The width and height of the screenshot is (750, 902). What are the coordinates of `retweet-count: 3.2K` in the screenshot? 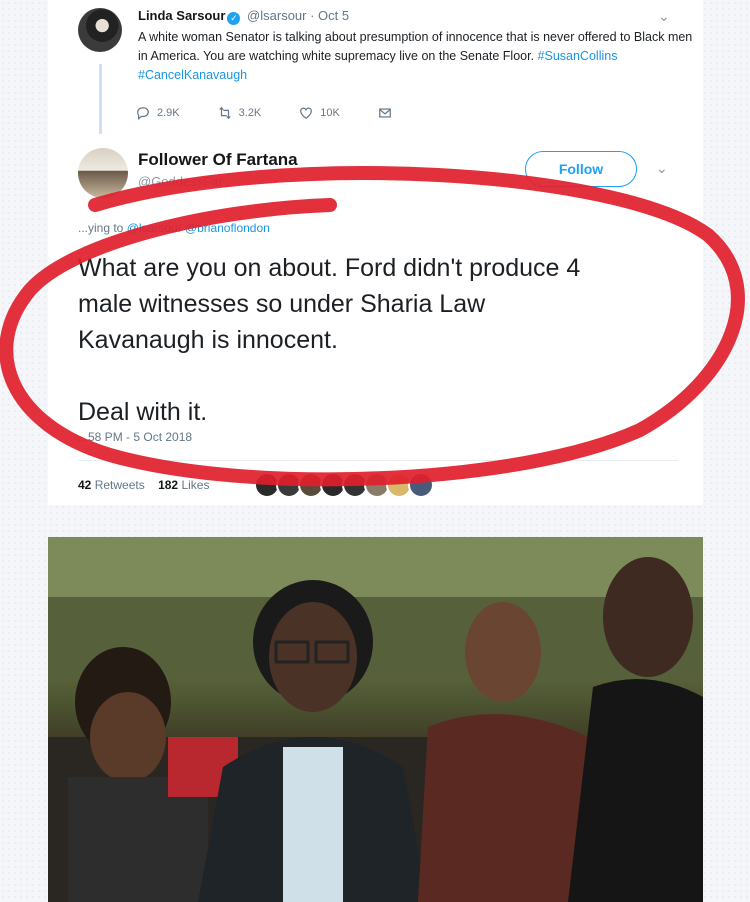 It's located at (250, 113).